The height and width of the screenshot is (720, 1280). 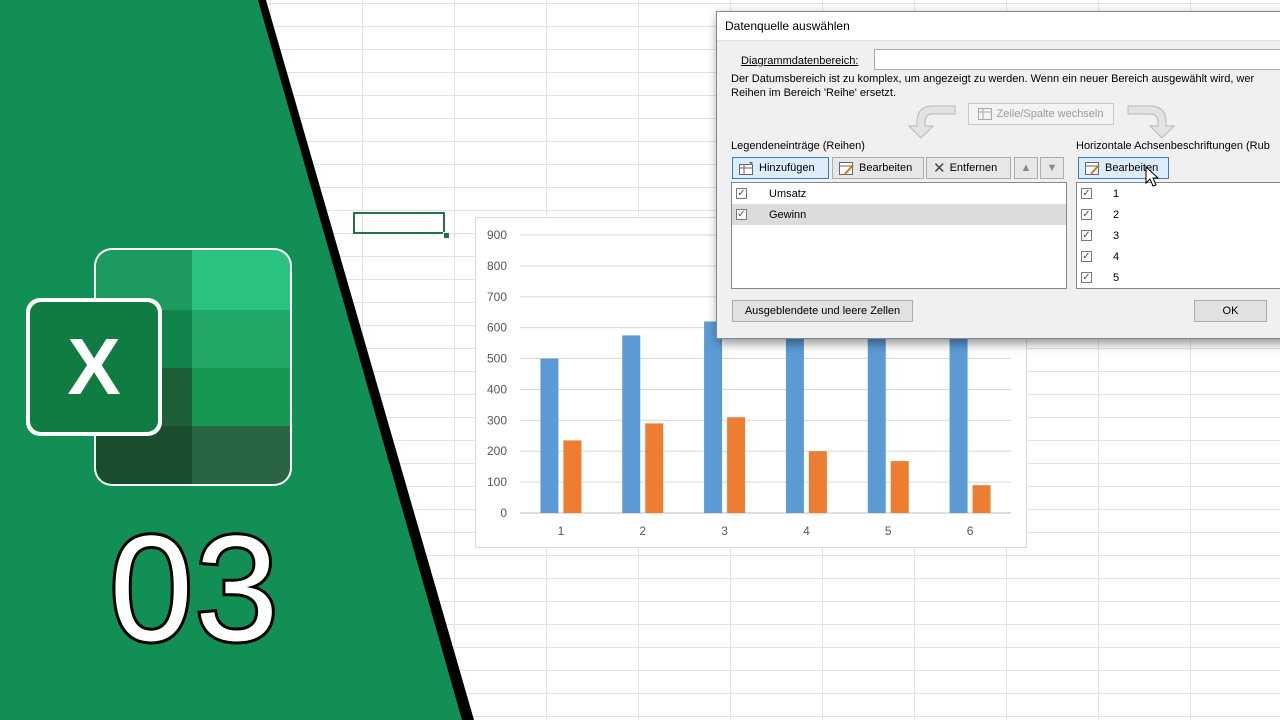 I want to click on triangle-down-icon: ▼, so click(x=1052, y=168).